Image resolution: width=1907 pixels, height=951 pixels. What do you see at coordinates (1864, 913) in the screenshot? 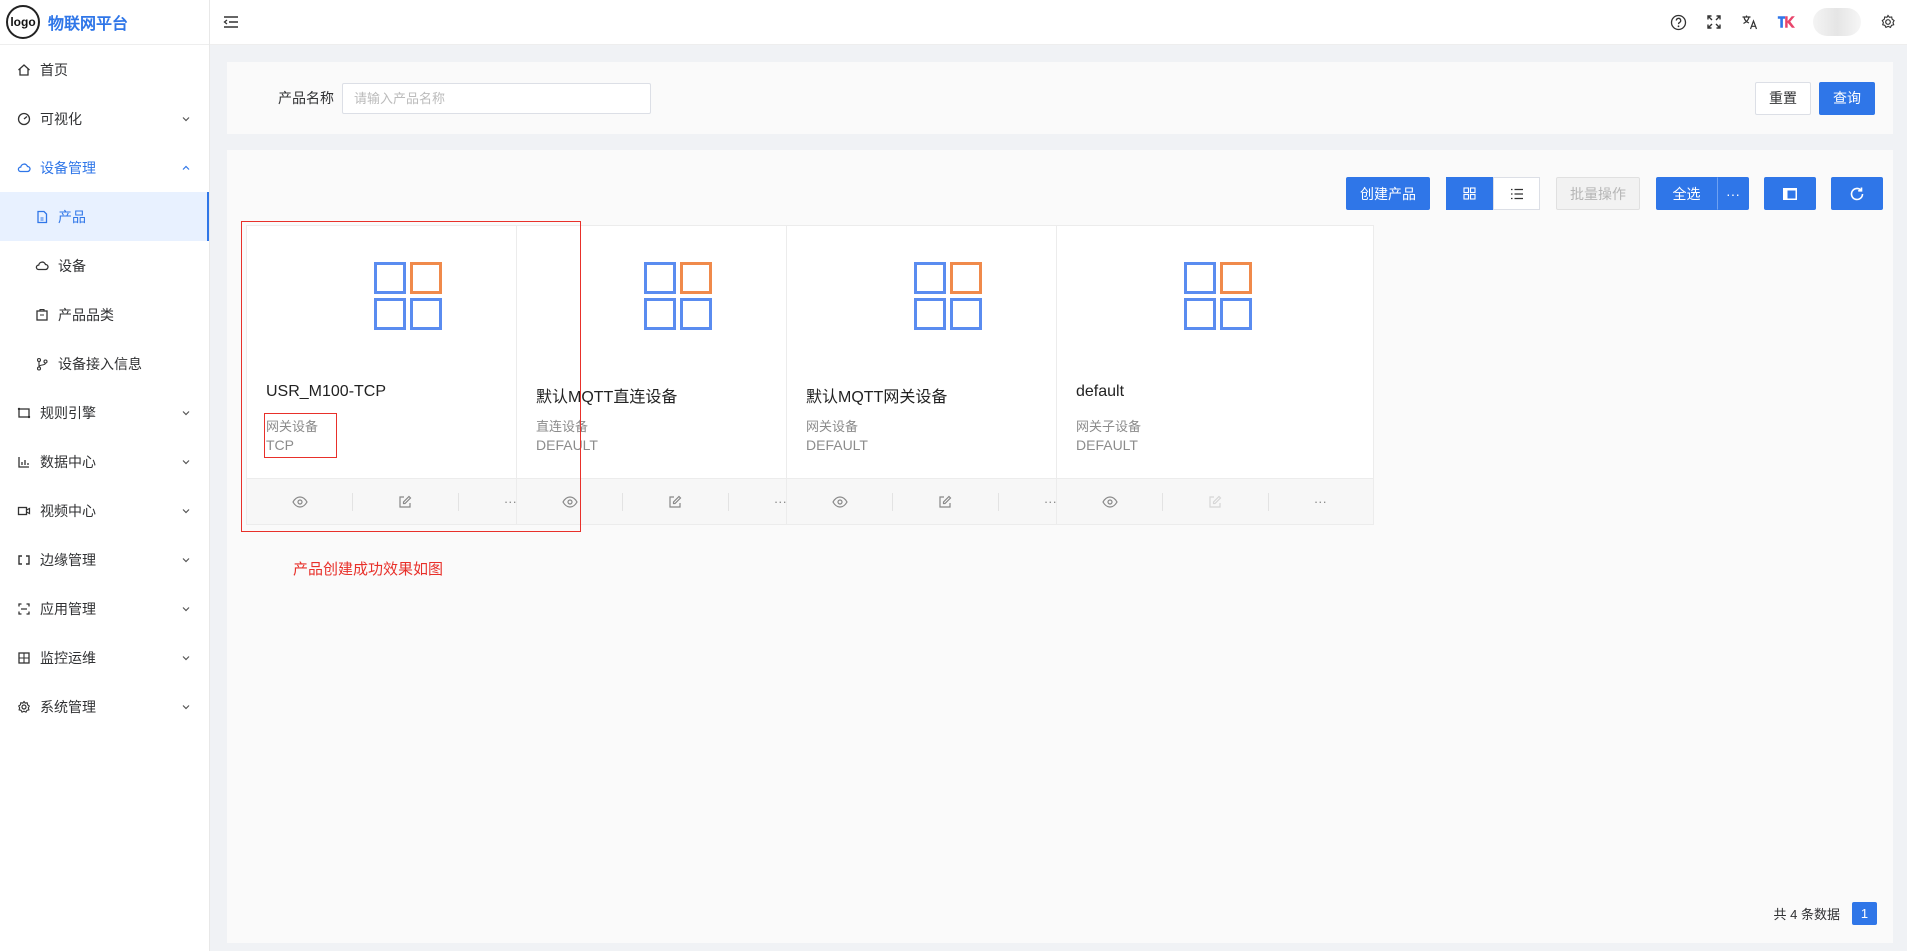
I see `page-1-button: 1` at bounding box center [1864, 913].